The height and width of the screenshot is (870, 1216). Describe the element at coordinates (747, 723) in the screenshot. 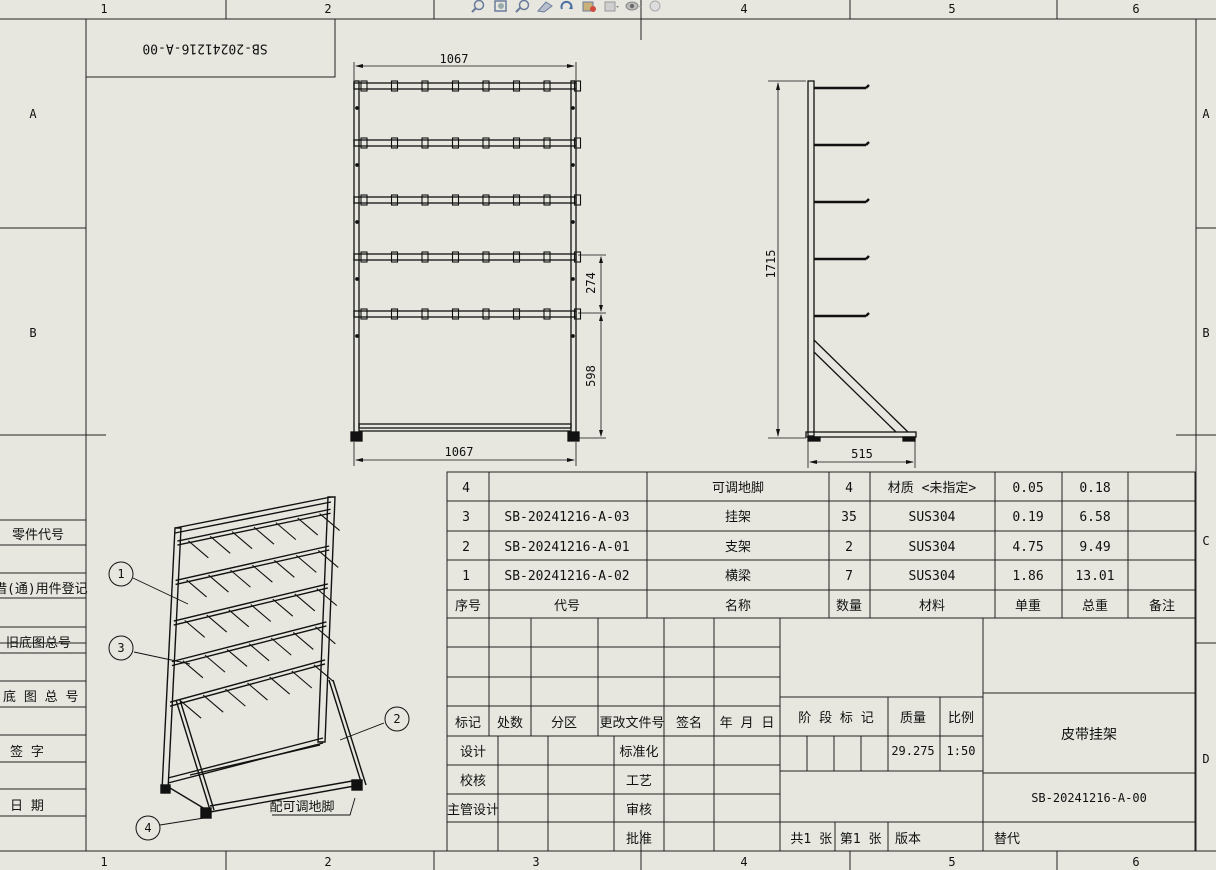

I see `tb-date: 年 月 日` at that location.